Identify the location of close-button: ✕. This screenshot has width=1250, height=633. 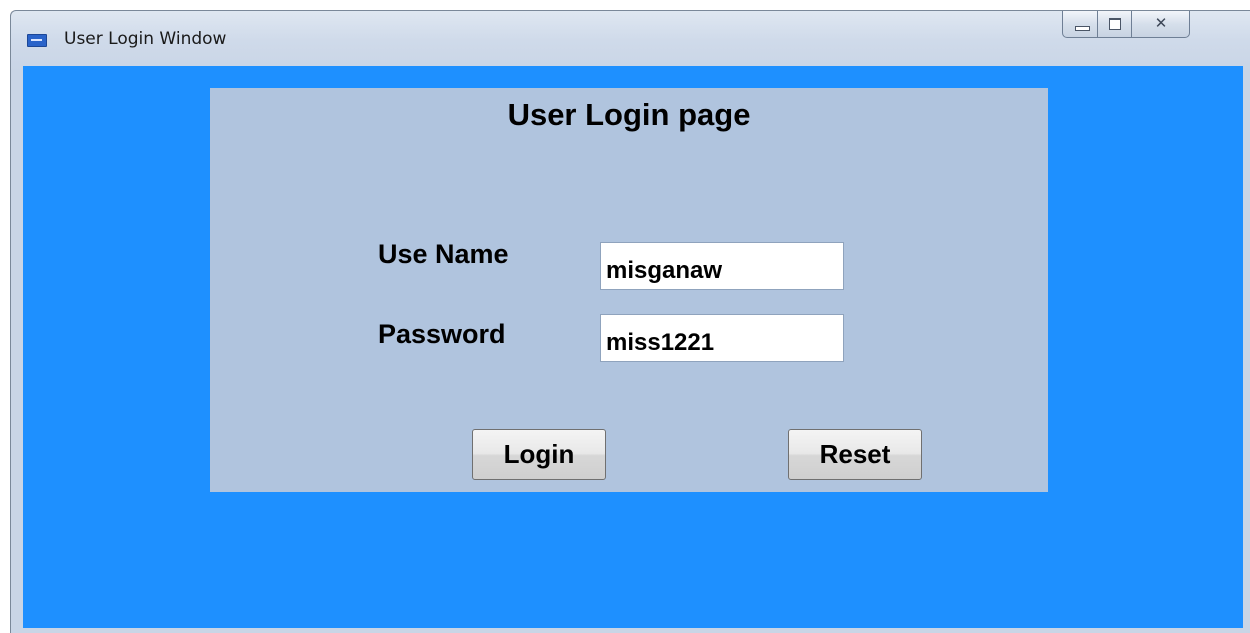
(1161, 24).